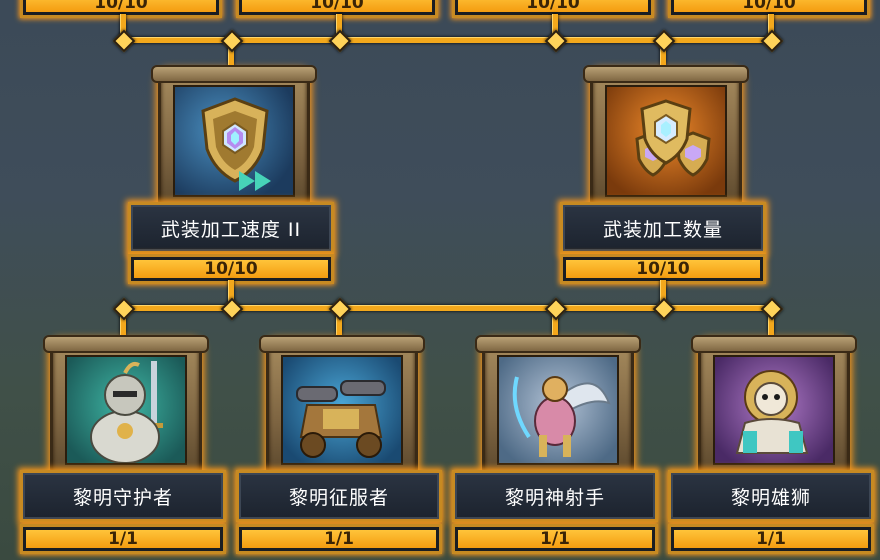 The image size is (880, 560). What do you see at coordinates (121, 6) in the screenshot?
I see `top-progress-text-1: 10/10` at bounding box center [121, 6].